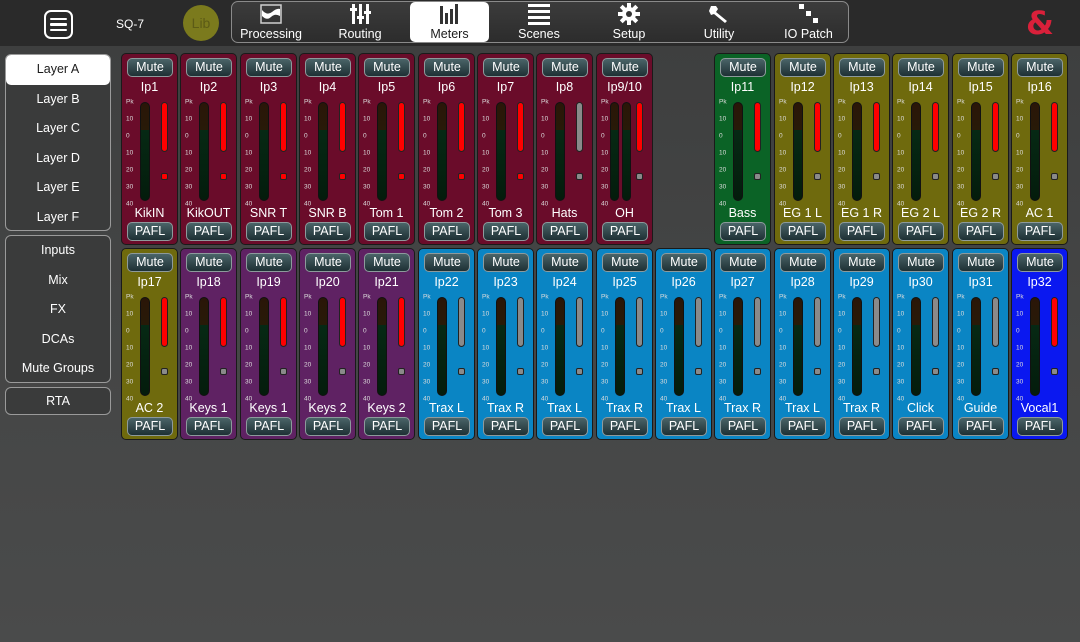 This screenshot has height=642, width=1080. What do you see at coordinates (58, 369) in the screenshot?
I see `sidebar-item-mute-groups: Mute Groups` at bounding box center [58, 369].